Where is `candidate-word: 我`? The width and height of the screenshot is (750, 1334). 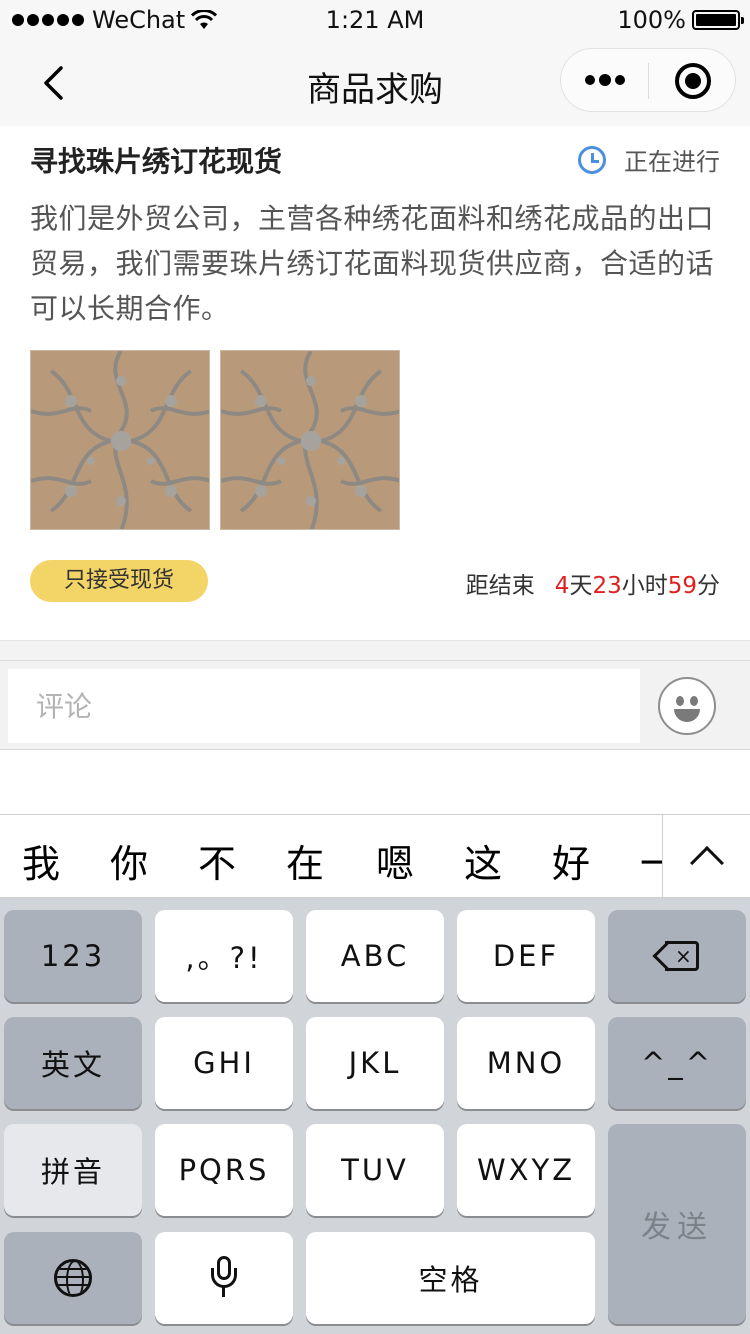
candidate-word: 我 is located at coordinates (41, 860).